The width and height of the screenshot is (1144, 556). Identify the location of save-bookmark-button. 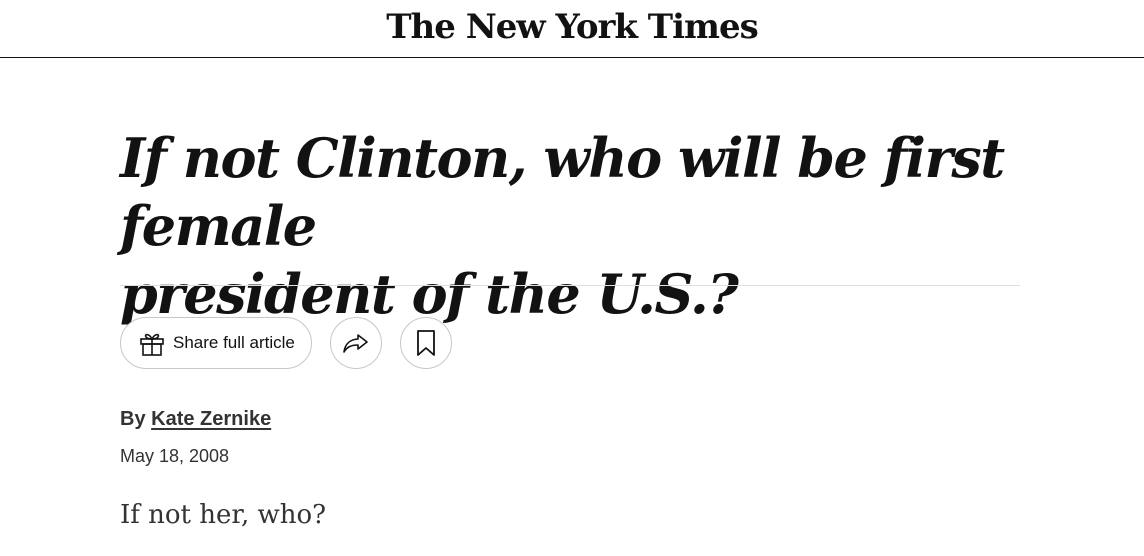
(425, 343).